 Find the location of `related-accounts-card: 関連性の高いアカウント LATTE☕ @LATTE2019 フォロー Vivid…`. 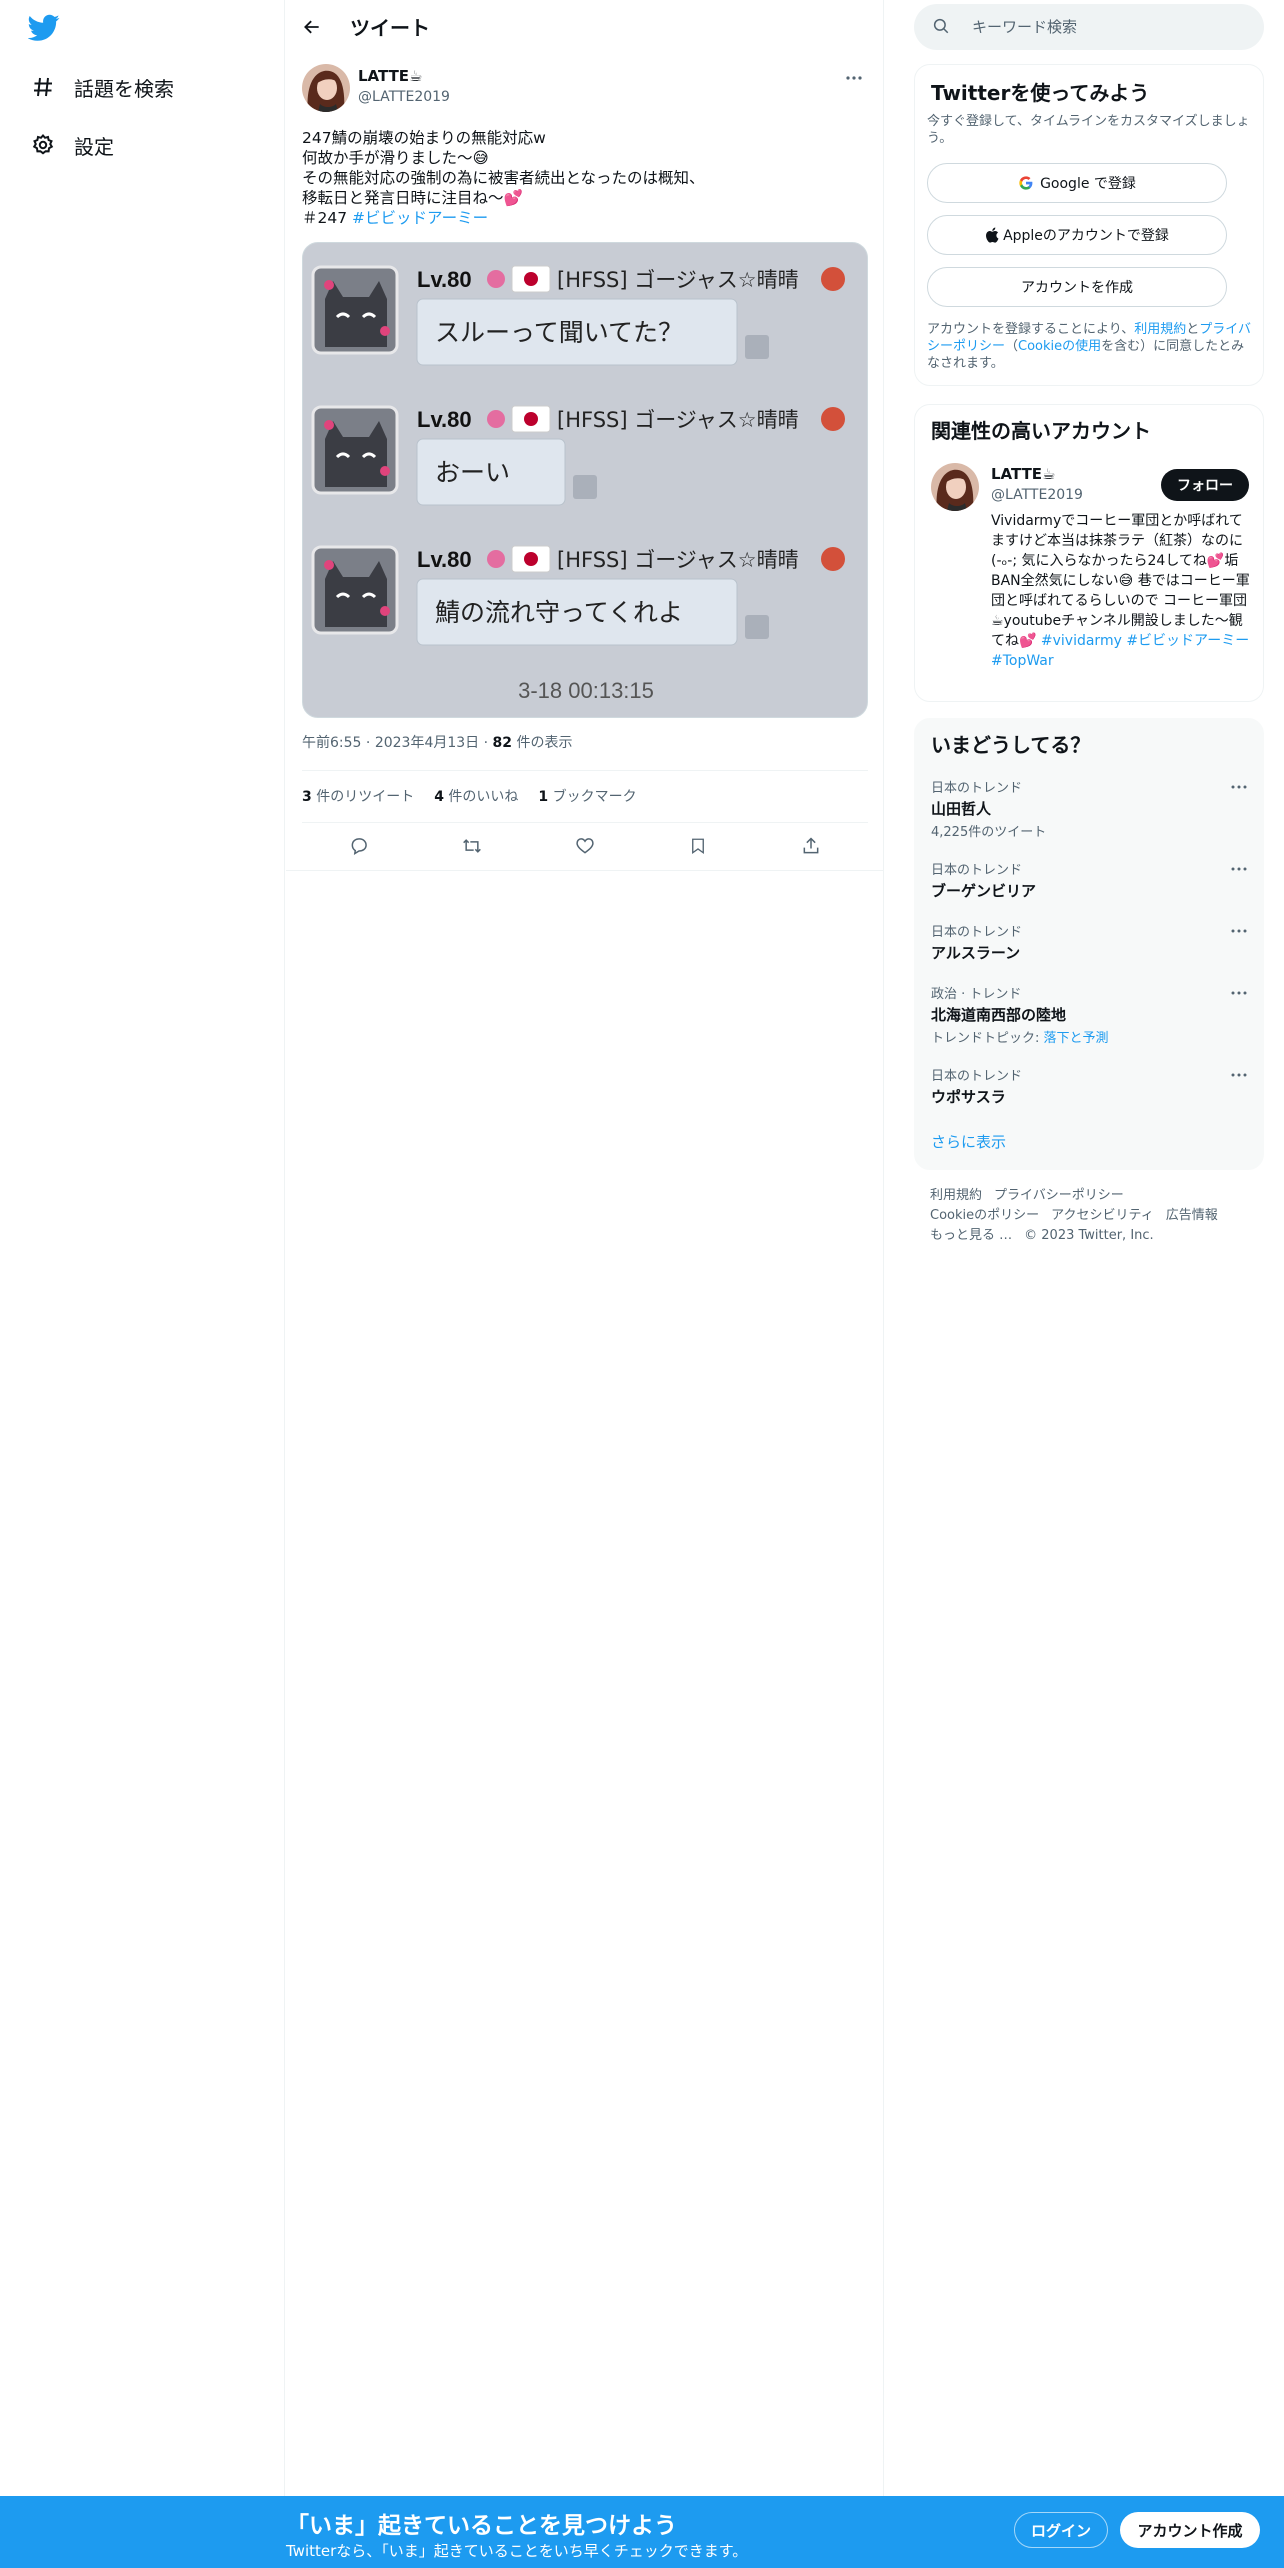

related-accounts-card: 関連性の高いアカウント LATTE☕ @LATTE2019 フォロー Vivid… is located at coordinates (1089, 553).